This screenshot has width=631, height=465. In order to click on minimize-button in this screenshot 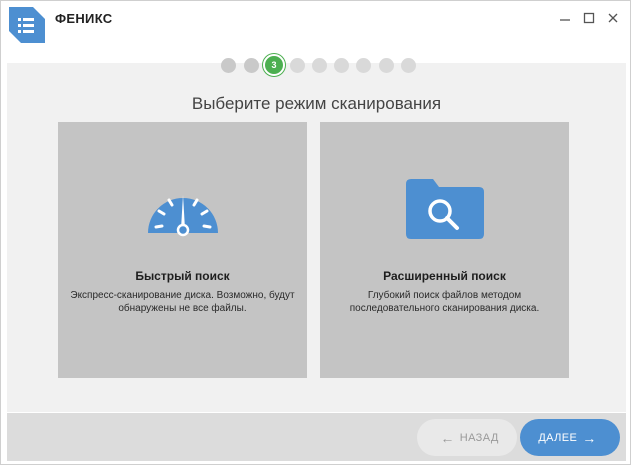, I will do `click(565, 18)`.